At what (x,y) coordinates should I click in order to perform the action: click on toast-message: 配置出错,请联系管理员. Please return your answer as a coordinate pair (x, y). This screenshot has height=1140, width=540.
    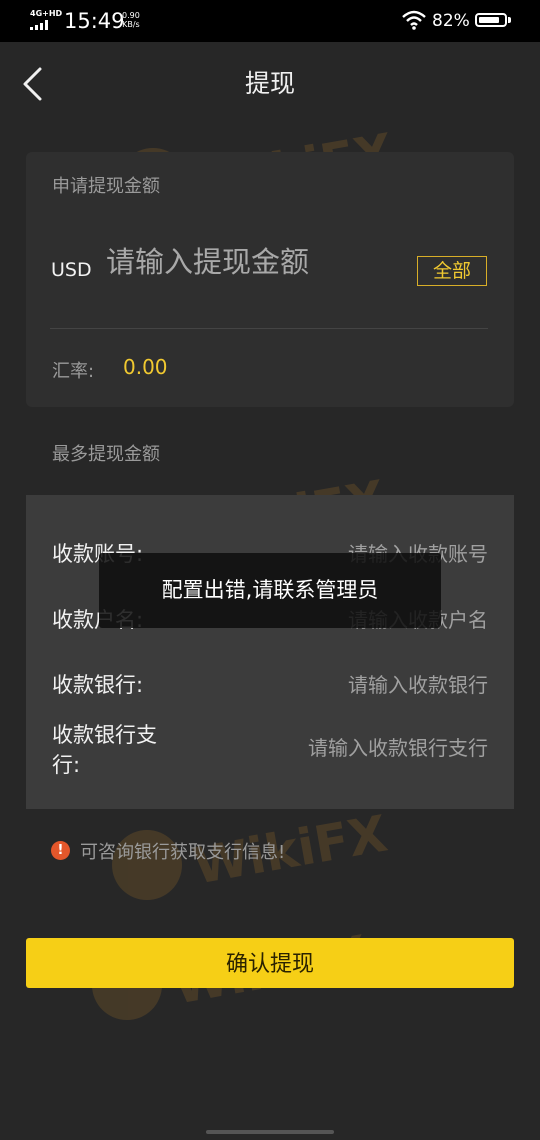
    Looking at the image, I should click on (270, 590).